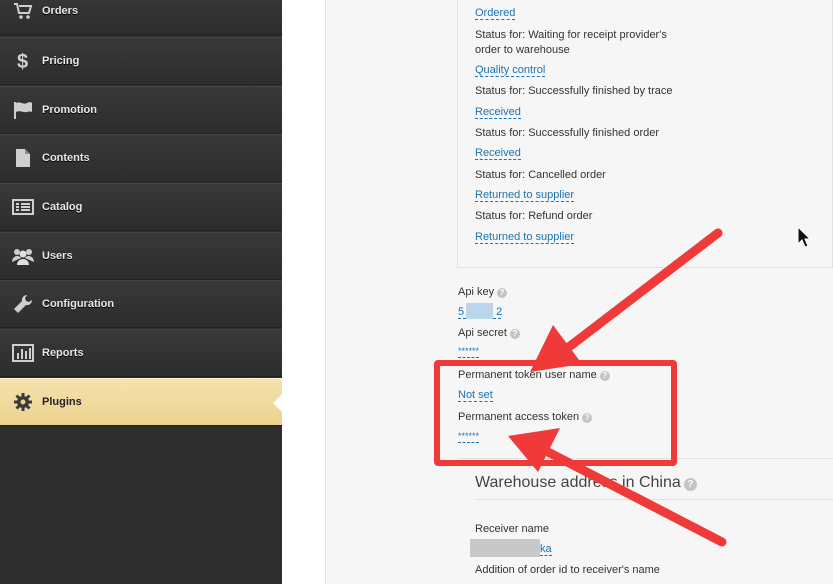  What do you see at coordinates (60, 11) in the screenshot?
I see `sidebar-item-label: Orders` at bounding box center [60, 11].